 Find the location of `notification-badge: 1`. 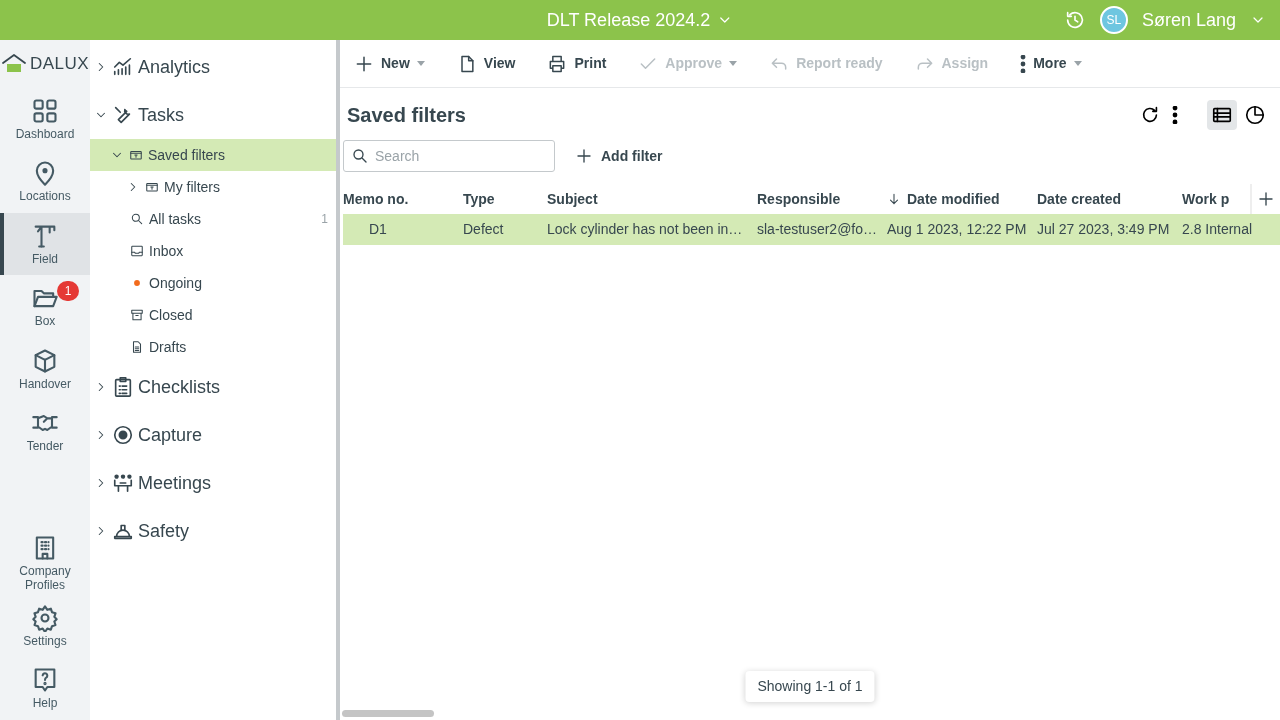

notification-badge: 1 is located at coordinates (68, 291).